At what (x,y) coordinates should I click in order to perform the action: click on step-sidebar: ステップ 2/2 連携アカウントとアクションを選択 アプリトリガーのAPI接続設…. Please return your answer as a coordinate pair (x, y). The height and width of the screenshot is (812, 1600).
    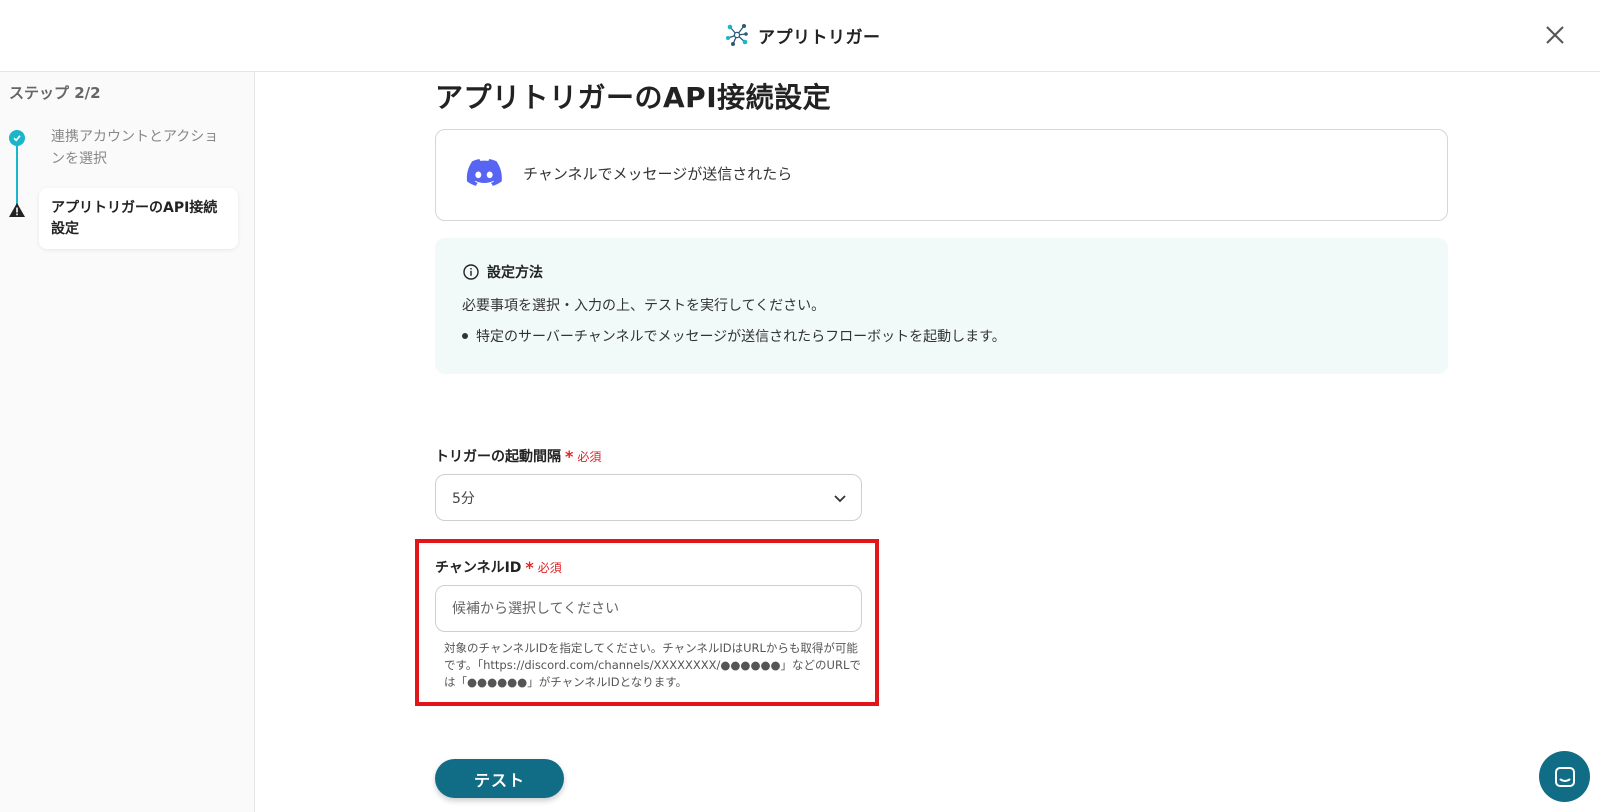
    Looking at the image, I should click on (127, 442).